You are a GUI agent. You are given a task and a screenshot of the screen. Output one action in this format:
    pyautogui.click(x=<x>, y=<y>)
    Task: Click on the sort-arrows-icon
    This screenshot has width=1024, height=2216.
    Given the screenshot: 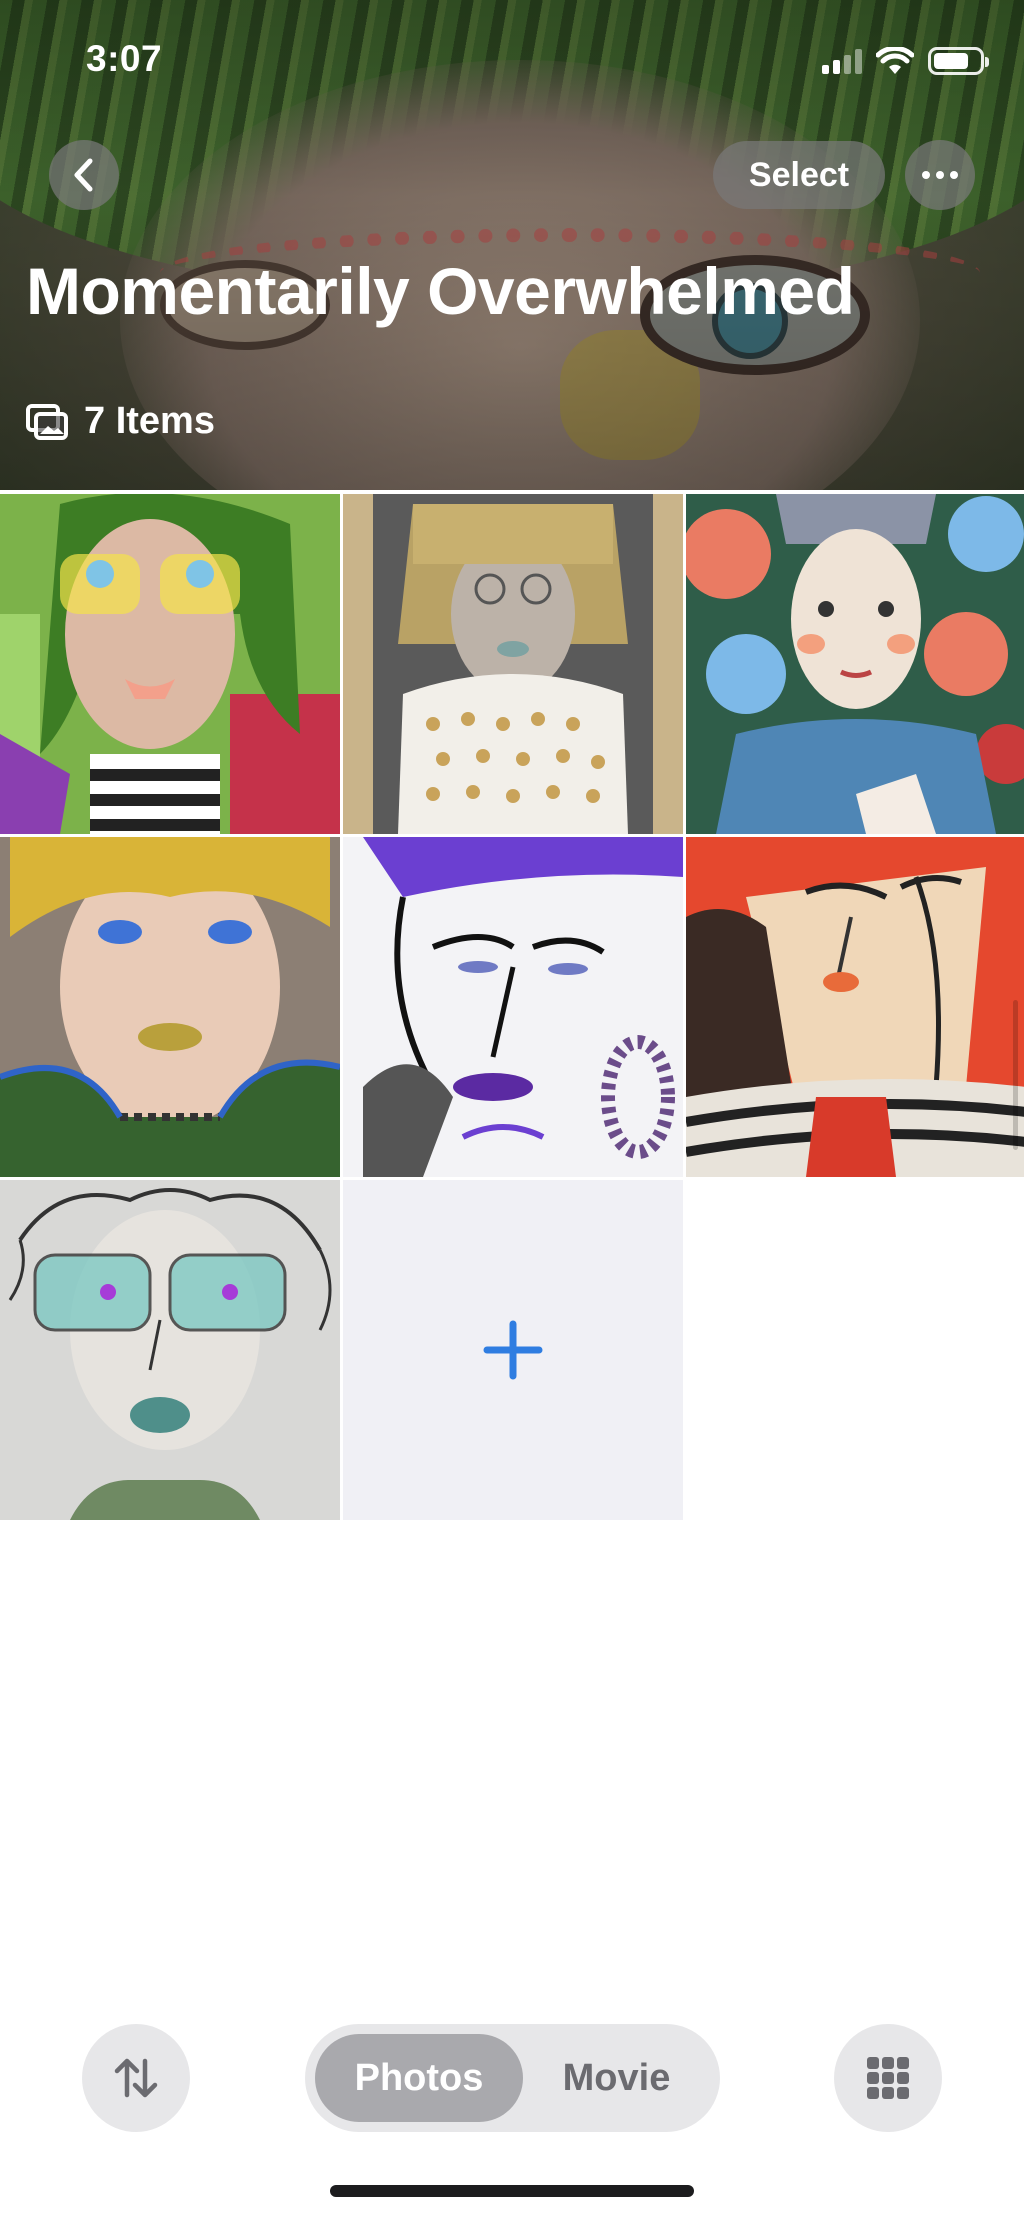 What is the action you would take?
    pyautogui.click(x=136, y=2078)
    